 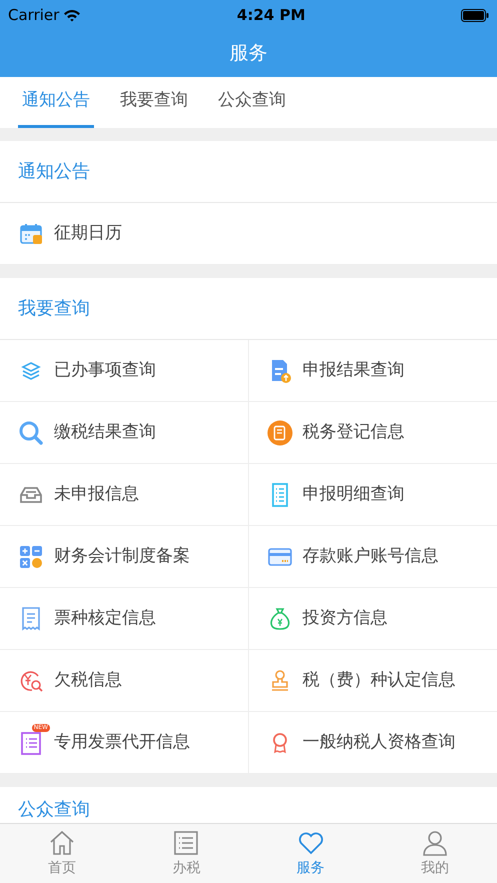 What do you see at coordinates (105, 432) in the screenshot?
I see `menu-item-label: 缴税结果查询` at bounding box center [105, 432].